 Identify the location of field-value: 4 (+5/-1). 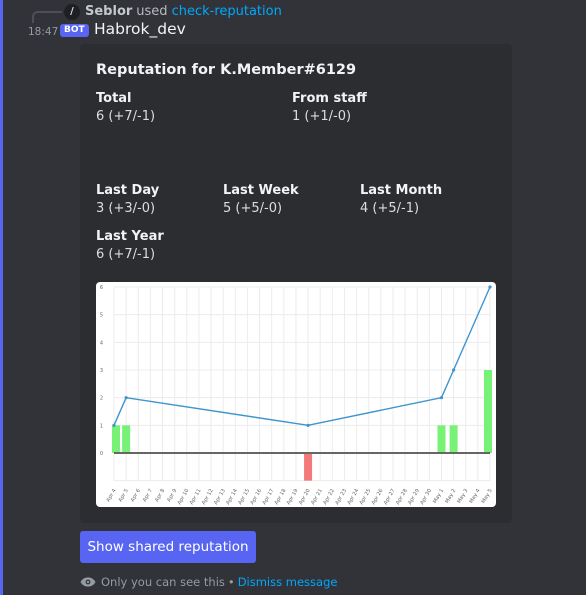
(390, 208).